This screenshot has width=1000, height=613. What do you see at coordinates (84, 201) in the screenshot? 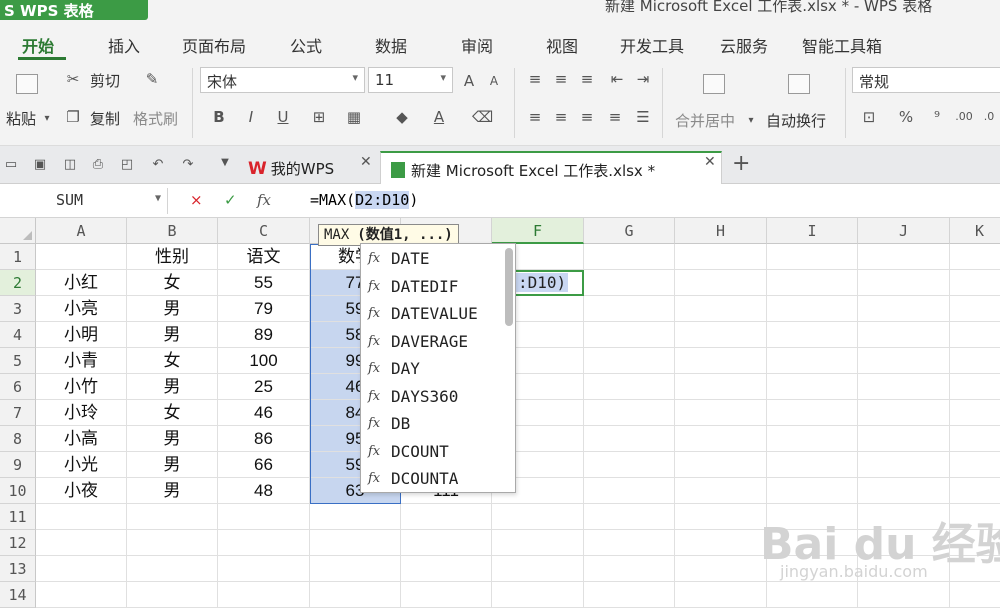
I see `name-box: SUM ▼` at bounding box center [84, 201].